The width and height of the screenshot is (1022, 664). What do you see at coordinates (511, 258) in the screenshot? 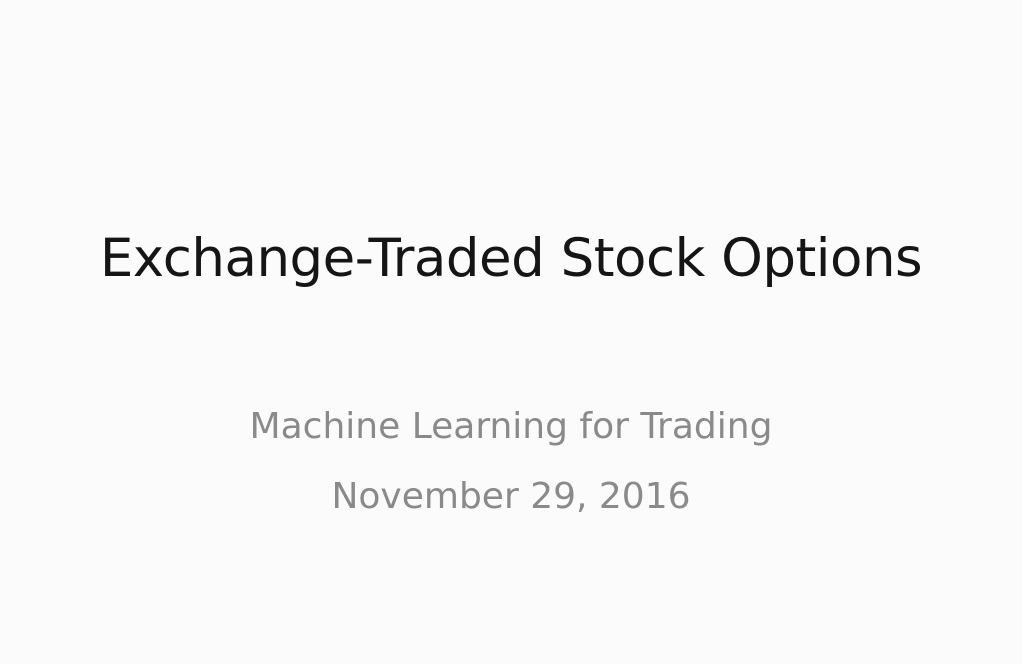
I see `slide-title: Exchange-Traded Stock Options` at bounding box center [511, 258].